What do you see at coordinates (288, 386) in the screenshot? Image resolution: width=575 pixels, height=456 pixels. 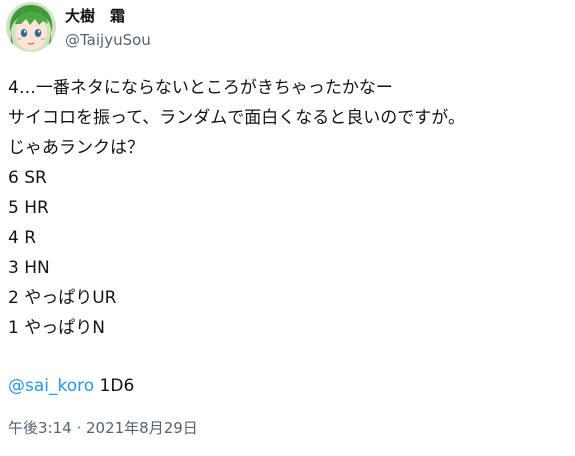 I see `mention-line: @sai_koro 1D6` at bounding box center [288, 386].